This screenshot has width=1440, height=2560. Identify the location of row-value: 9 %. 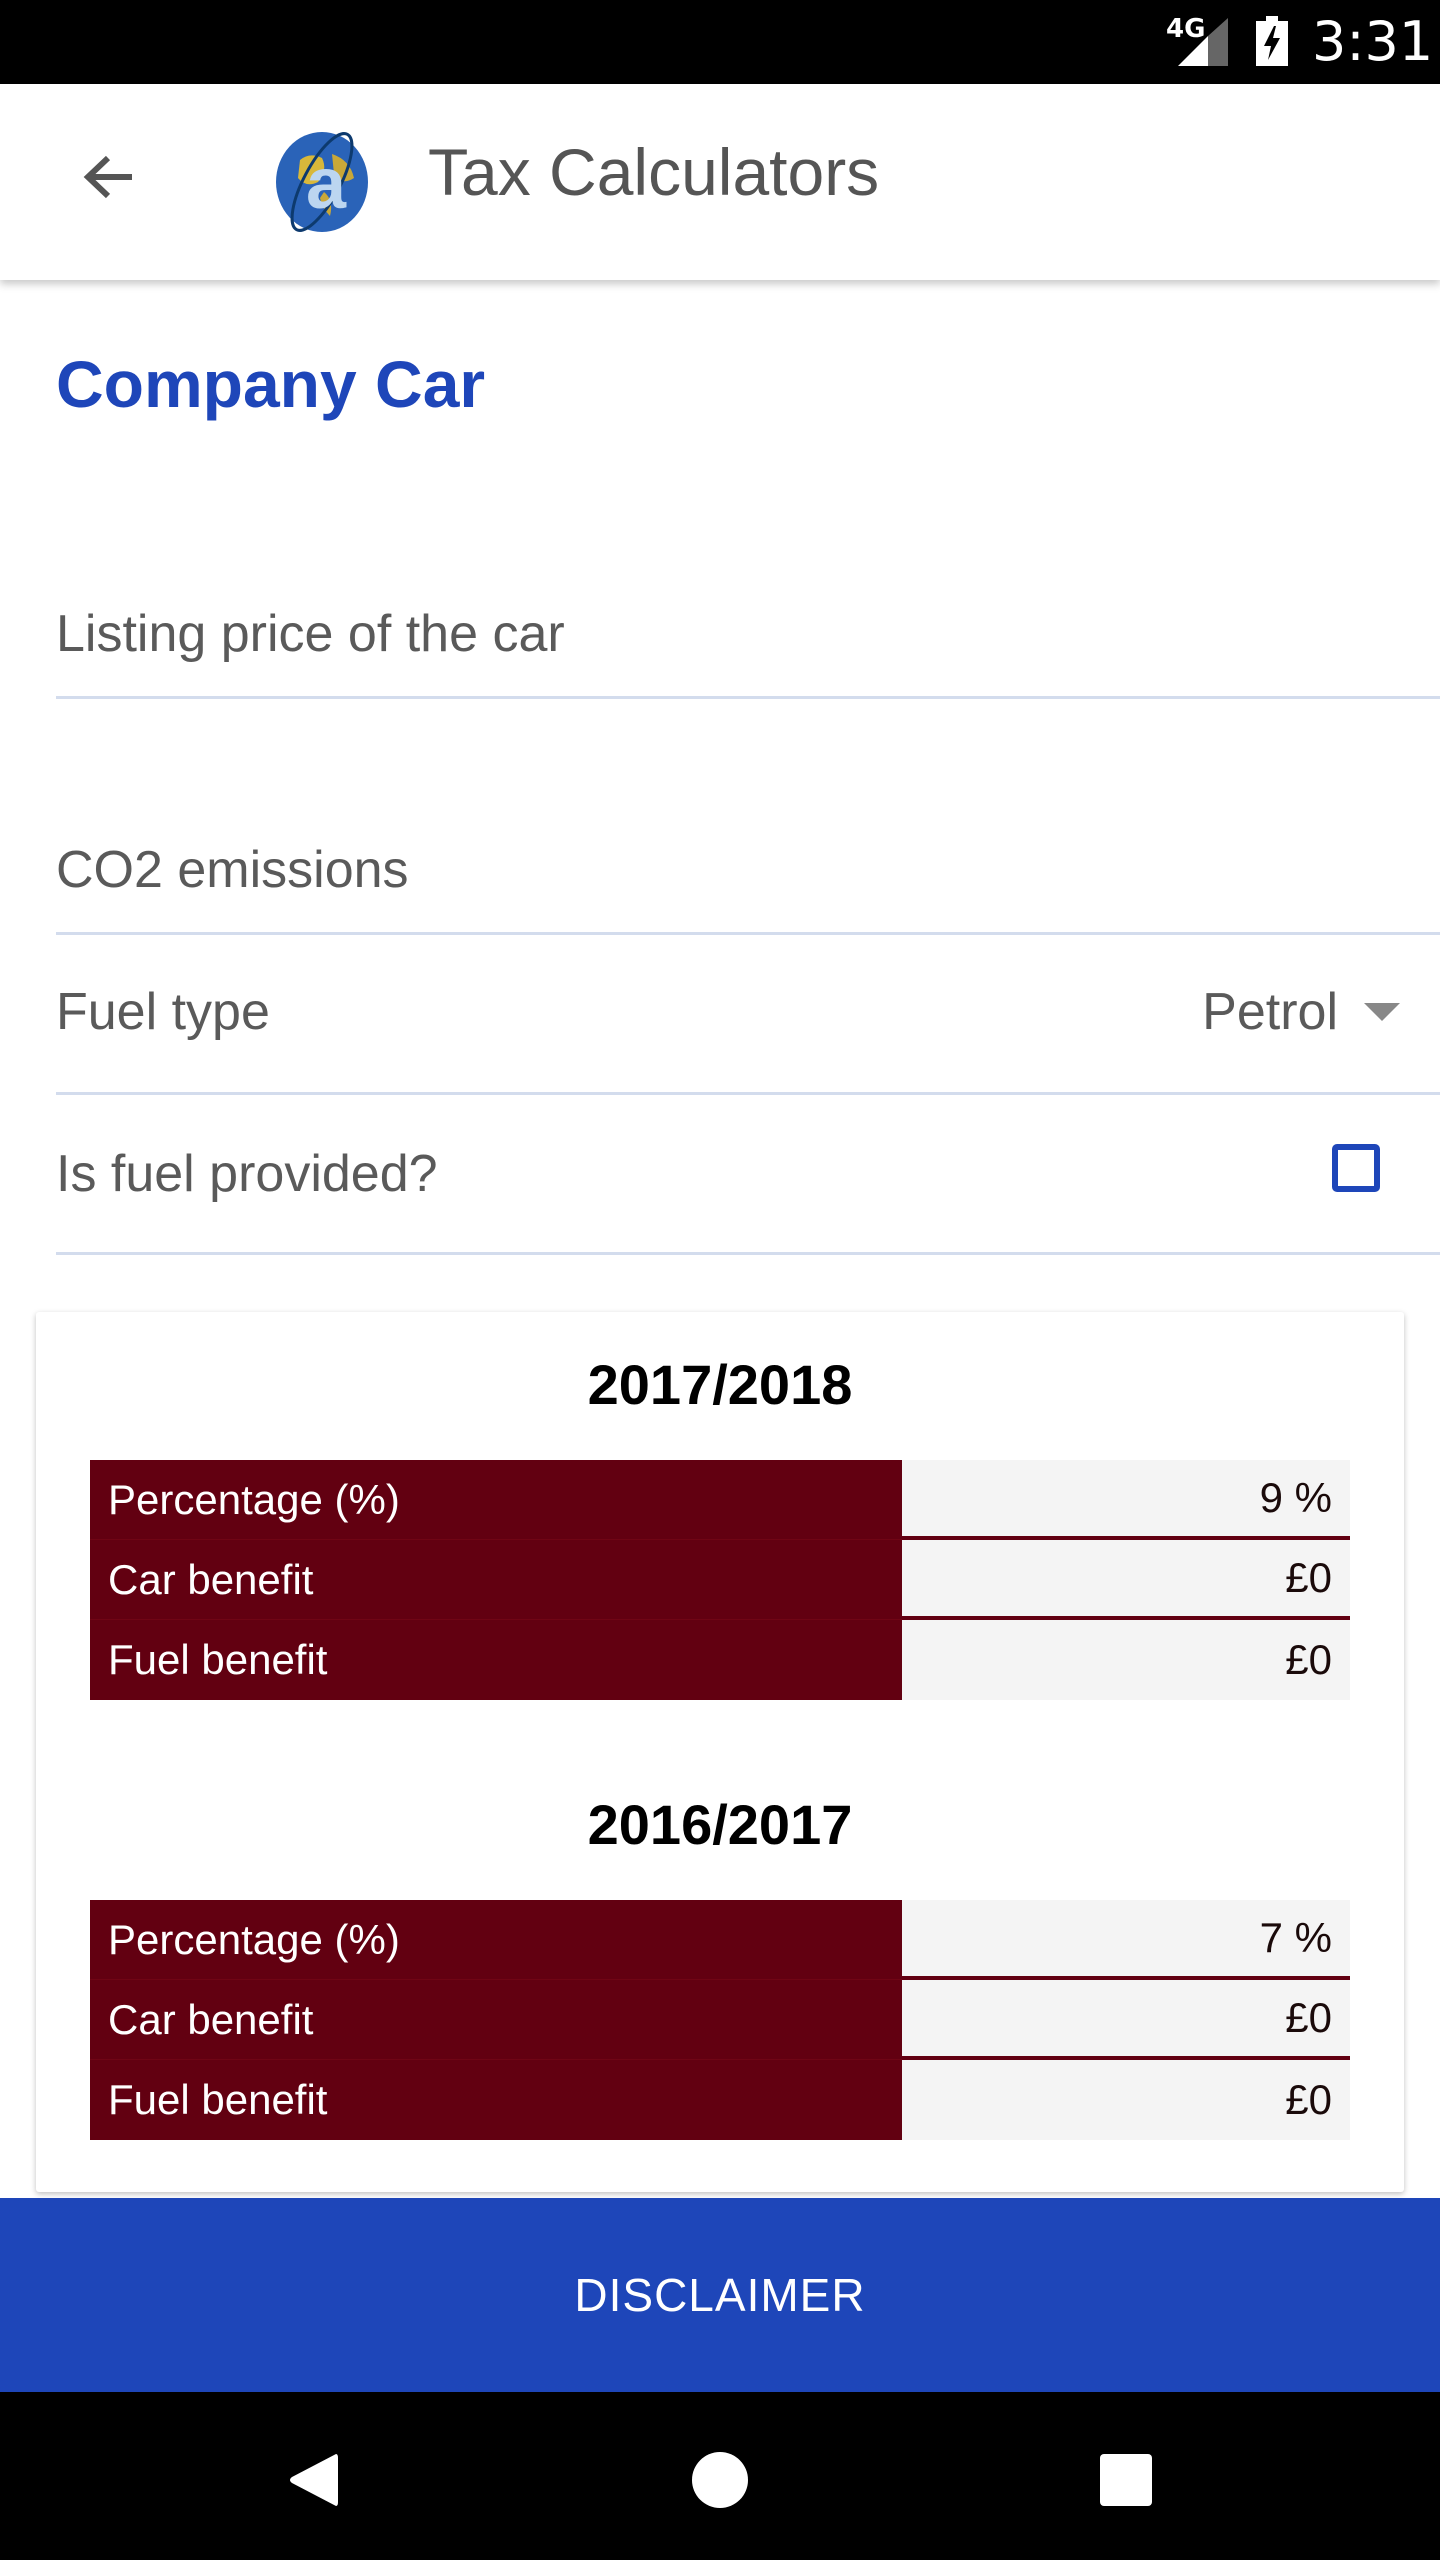
(1126, 1500).